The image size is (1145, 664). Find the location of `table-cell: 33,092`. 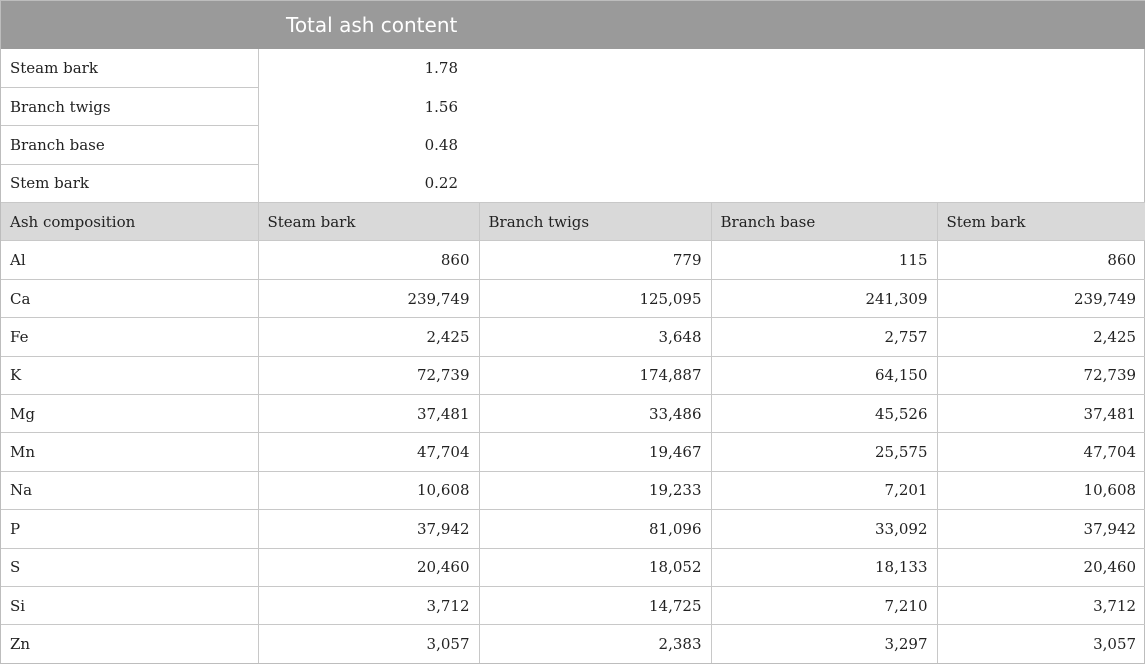

table-cell: 33,092 is located at coordinates (823, 529).